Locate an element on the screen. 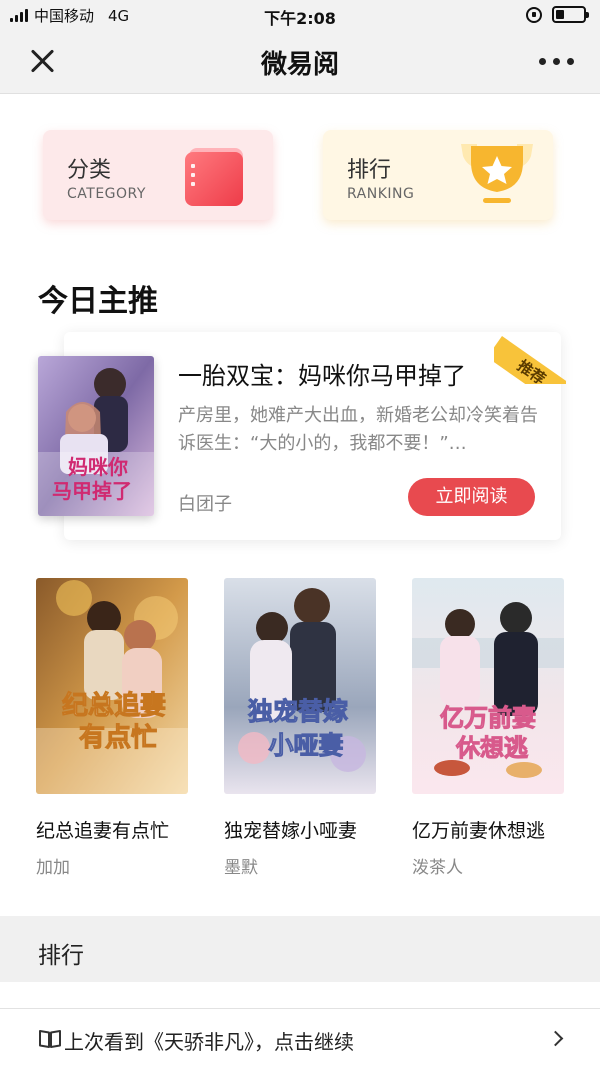  chevron-right-icon is located at coordinates (555, 1038).